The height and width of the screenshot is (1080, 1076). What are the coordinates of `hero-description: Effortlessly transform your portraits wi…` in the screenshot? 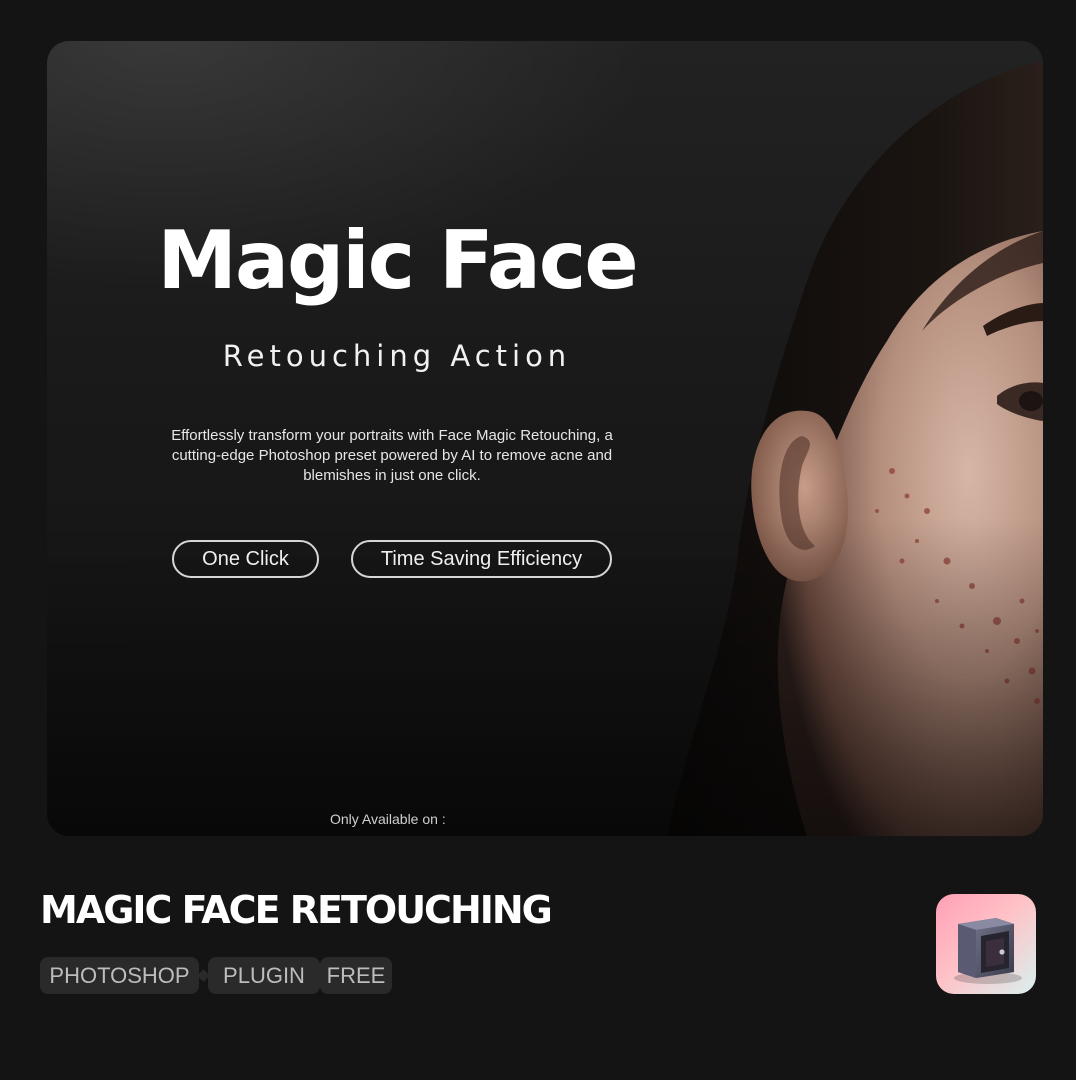 It's located at (392, 455).